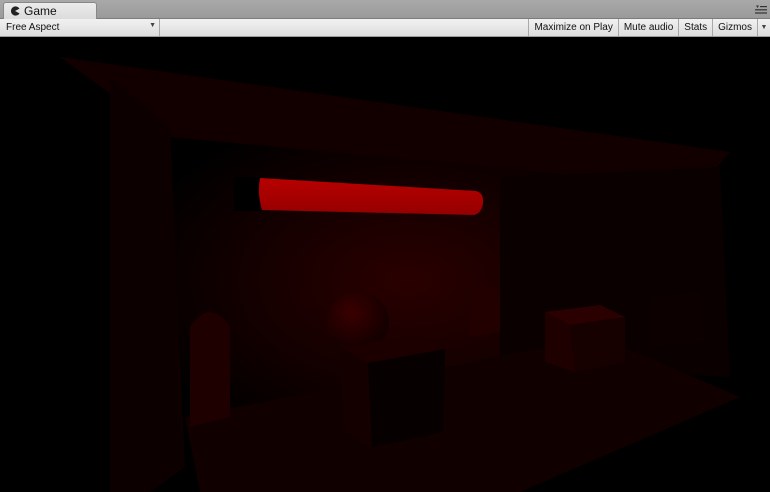 Image resolution: width=770 pixels, height=492 pixels. I want to click on gizmos-dropdown-arrow-icon: ▼, so click(764, 27).